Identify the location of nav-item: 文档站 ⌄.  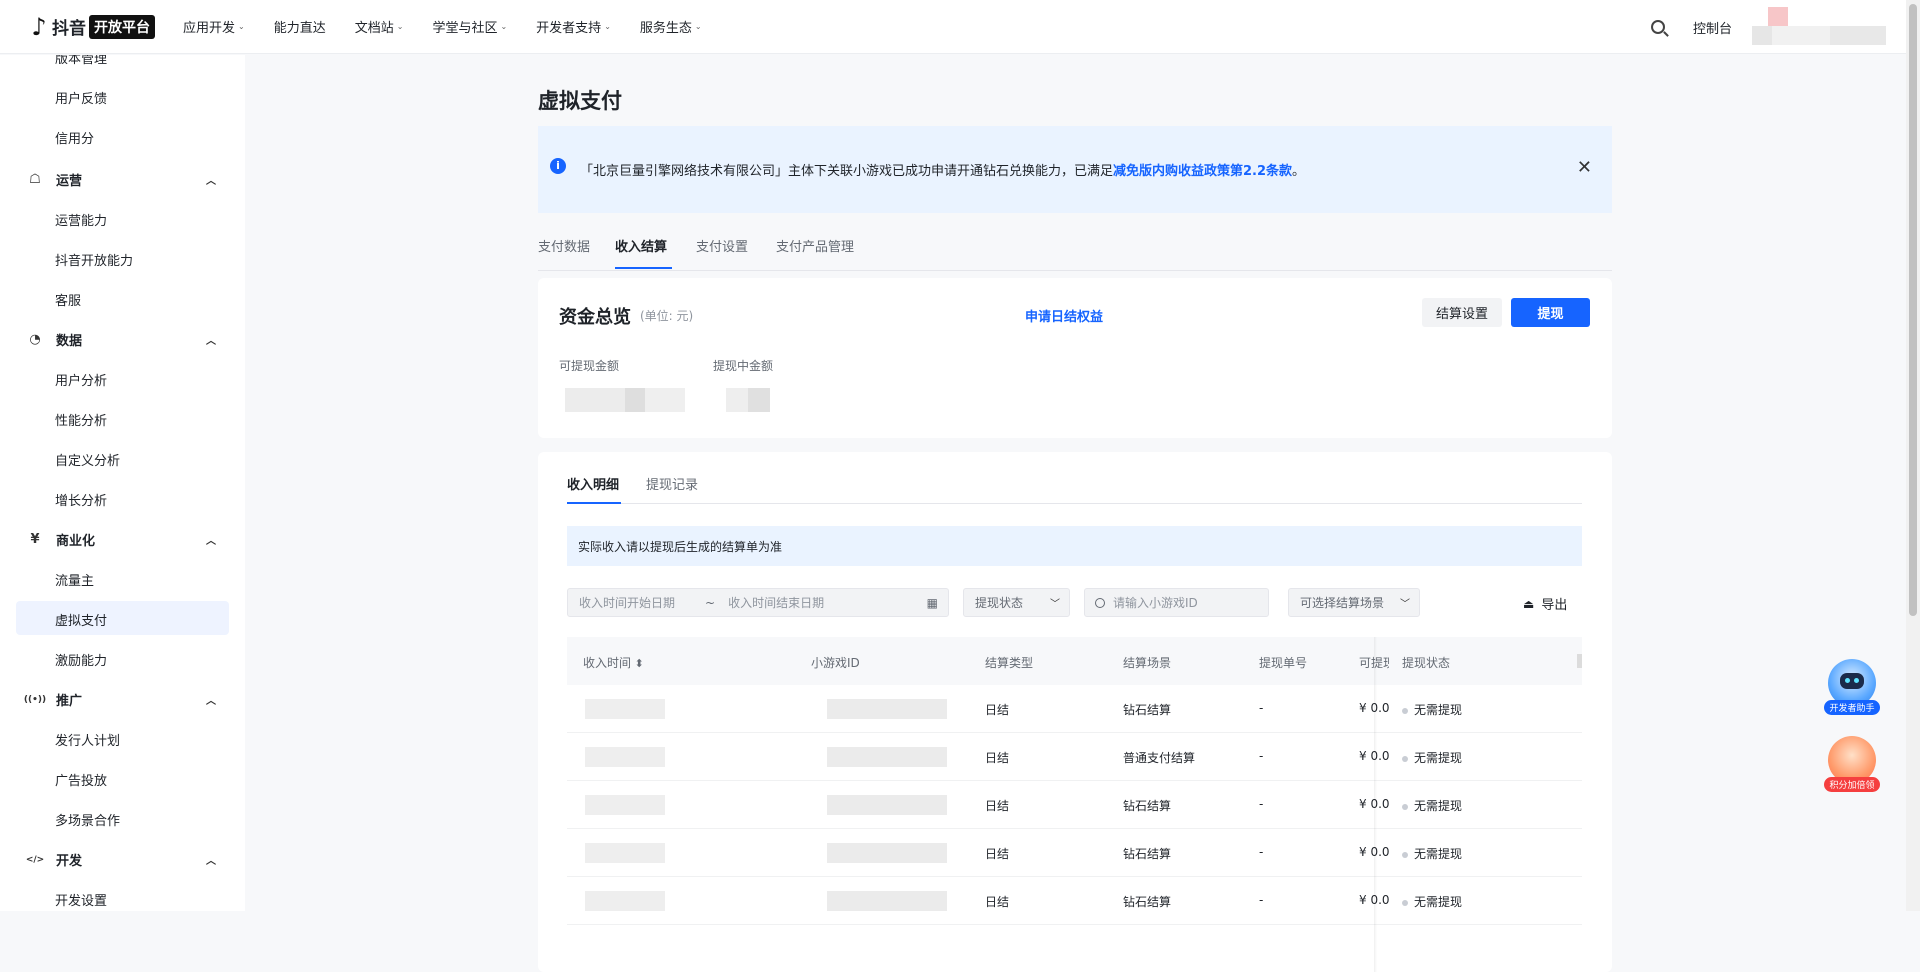
(379, 26).